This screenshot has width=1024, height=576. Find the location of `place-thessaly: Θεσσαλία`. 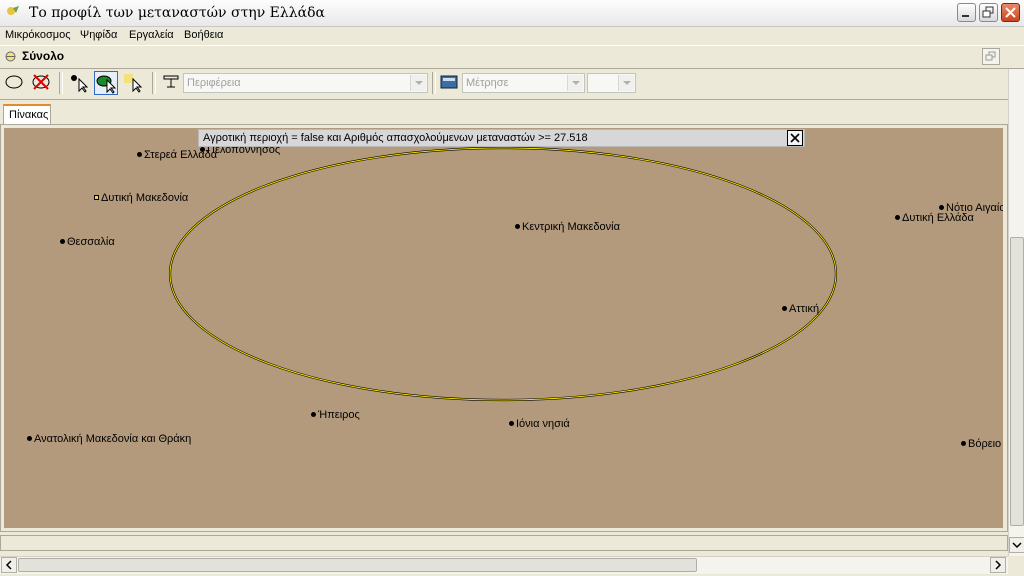

place-thessaly: Θεσσαλία is located at coordinates (87, 242).